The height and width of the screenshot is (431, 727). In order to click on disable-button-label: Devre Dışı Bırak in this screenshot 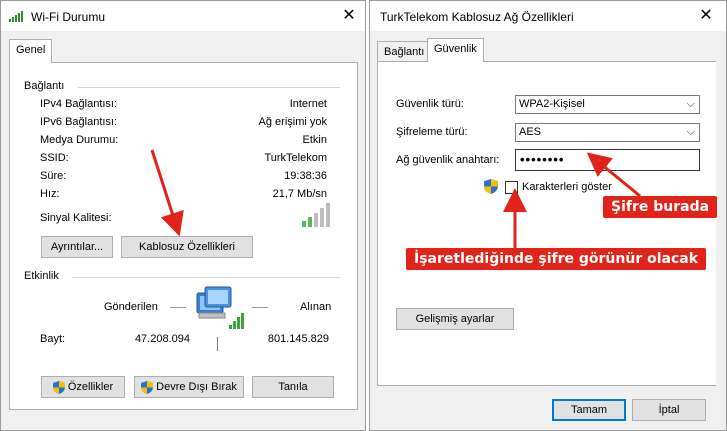, I will do `click(196, 387)`.